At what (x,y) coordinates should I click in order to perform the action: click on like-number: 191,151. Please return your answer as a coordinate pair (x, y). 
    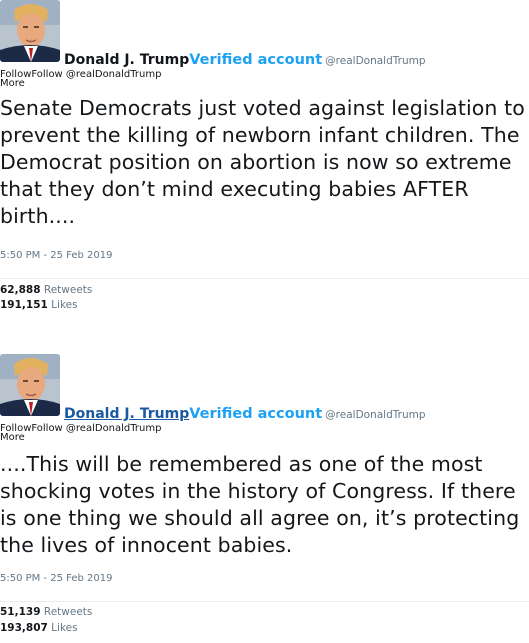
    Looking at the image, I should click on (24, 305).